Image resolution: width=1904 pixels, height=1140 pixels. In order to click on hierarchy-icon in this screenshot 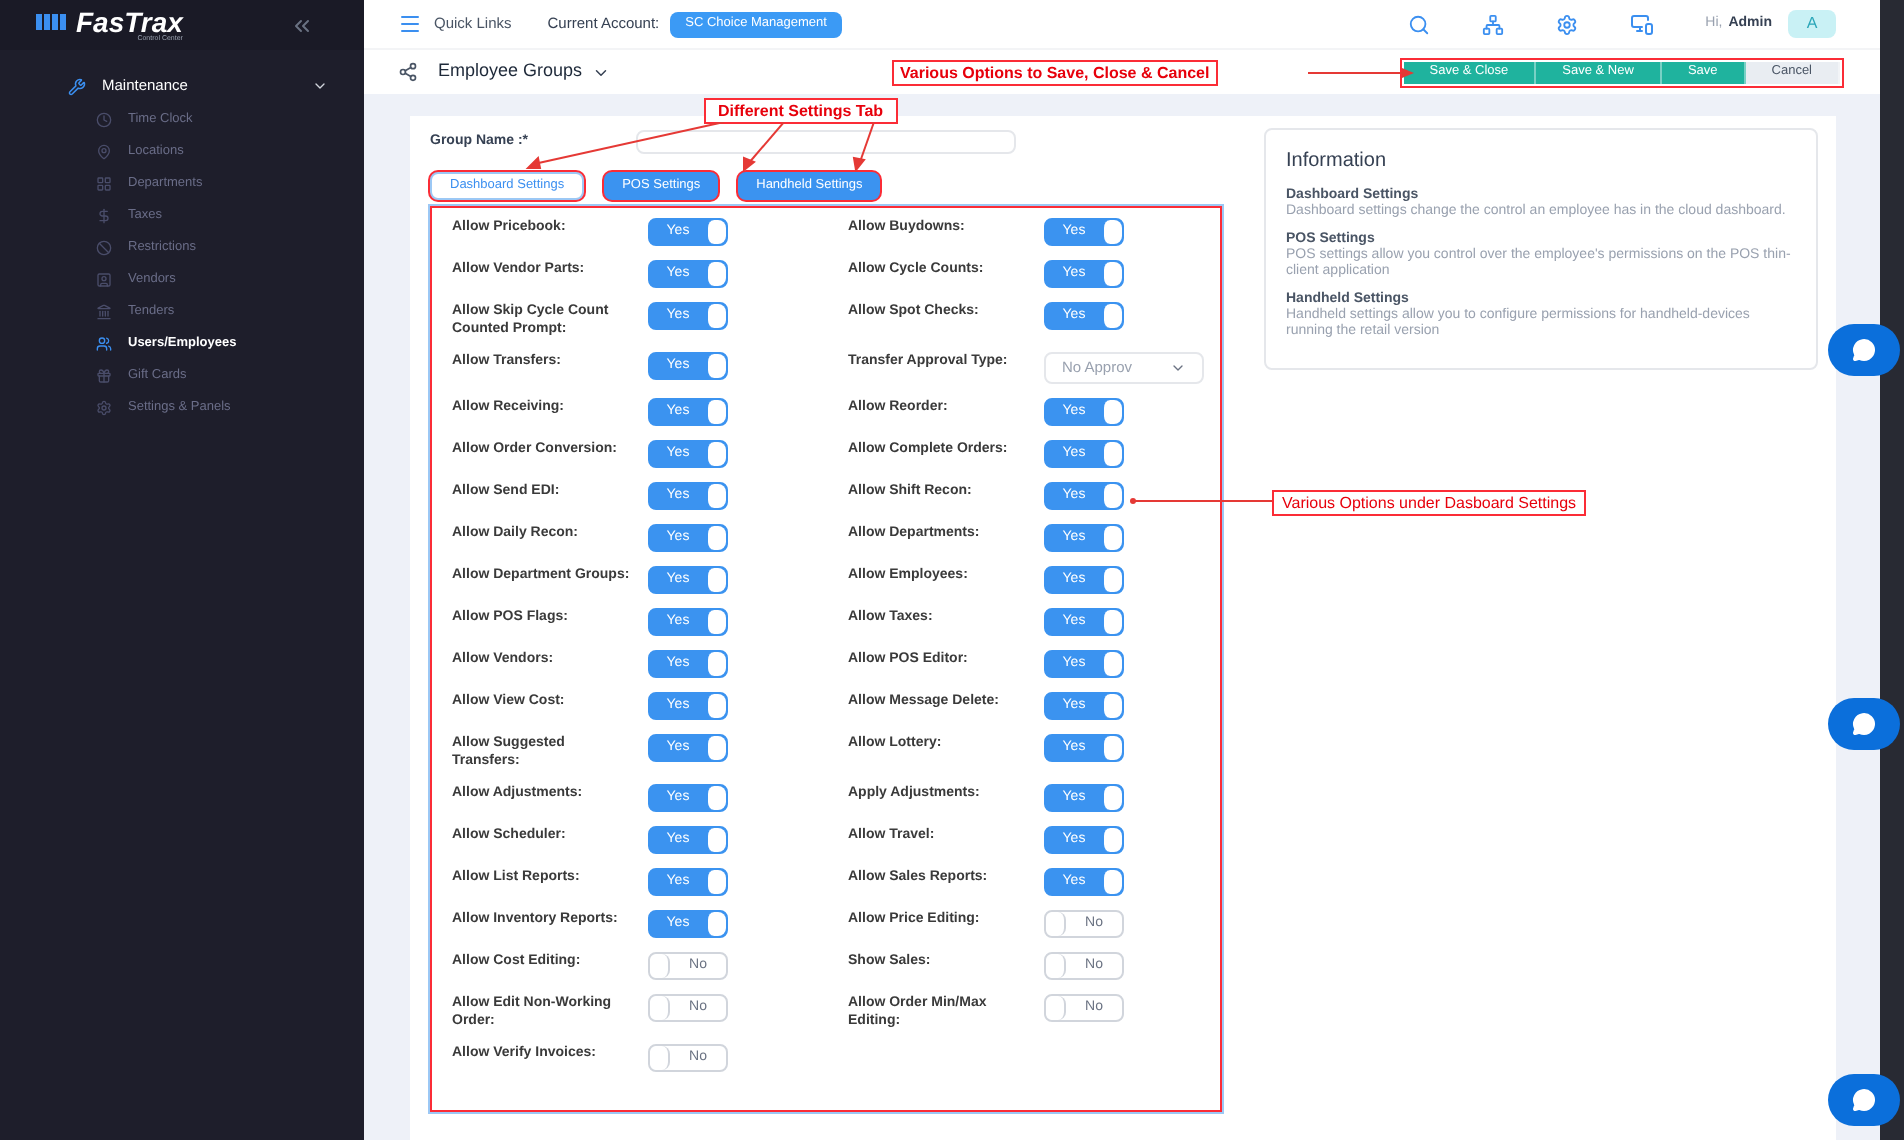, I will do `click(408, 72)`.